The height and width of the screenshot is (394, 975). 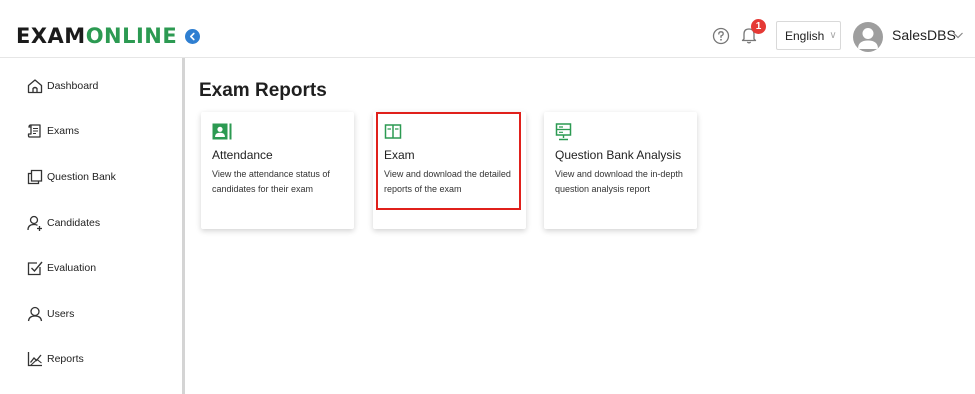 I want to click on sidebar-item-label: Exams, so click(x=63, y=131).